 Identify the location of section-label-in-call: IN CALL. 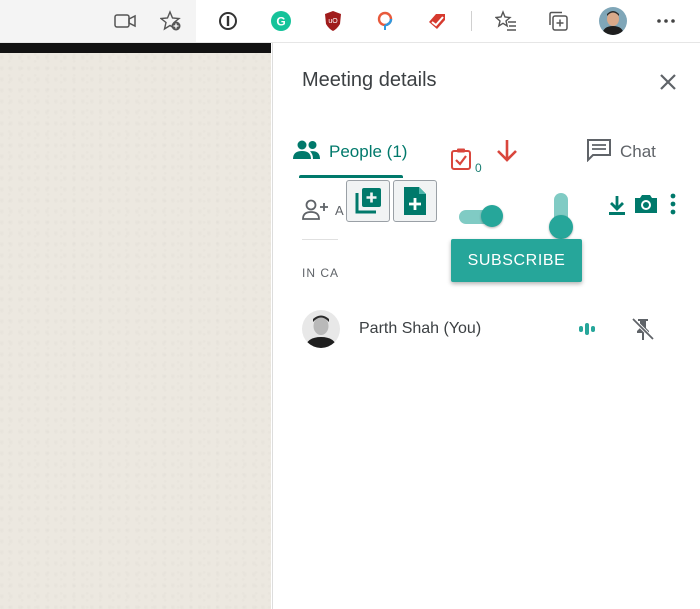
(320, 273).